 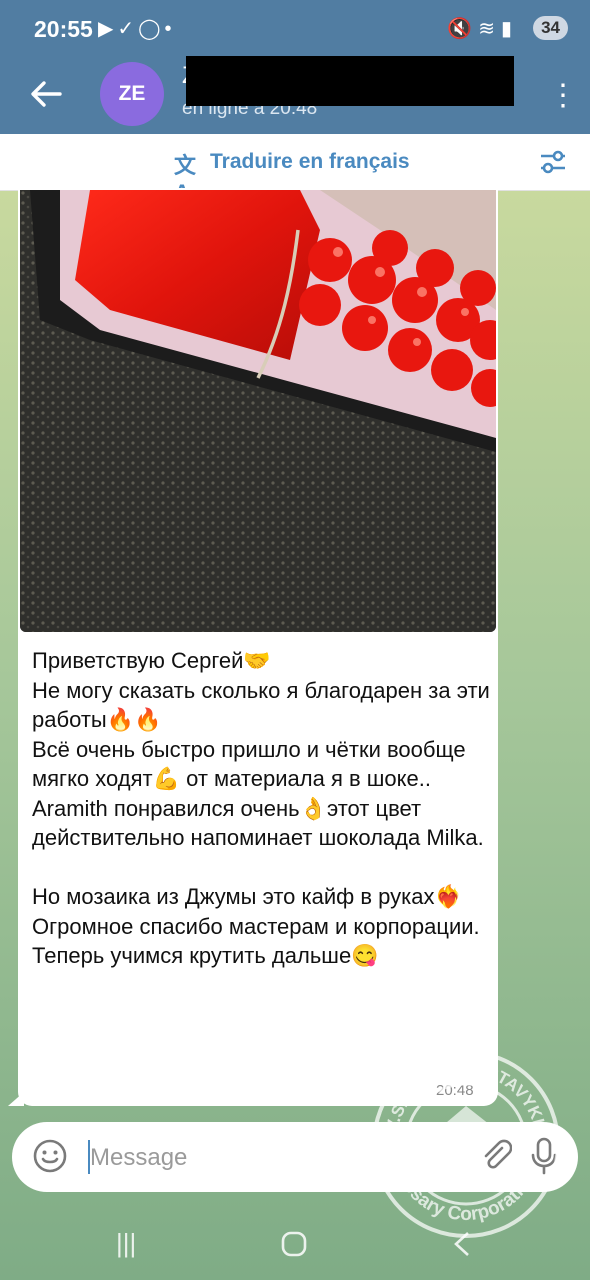 What do you see at coordinates (563, 96) in the screenshot?
I see `more-options-icon: ⋮` at bounding box center [563, 96].